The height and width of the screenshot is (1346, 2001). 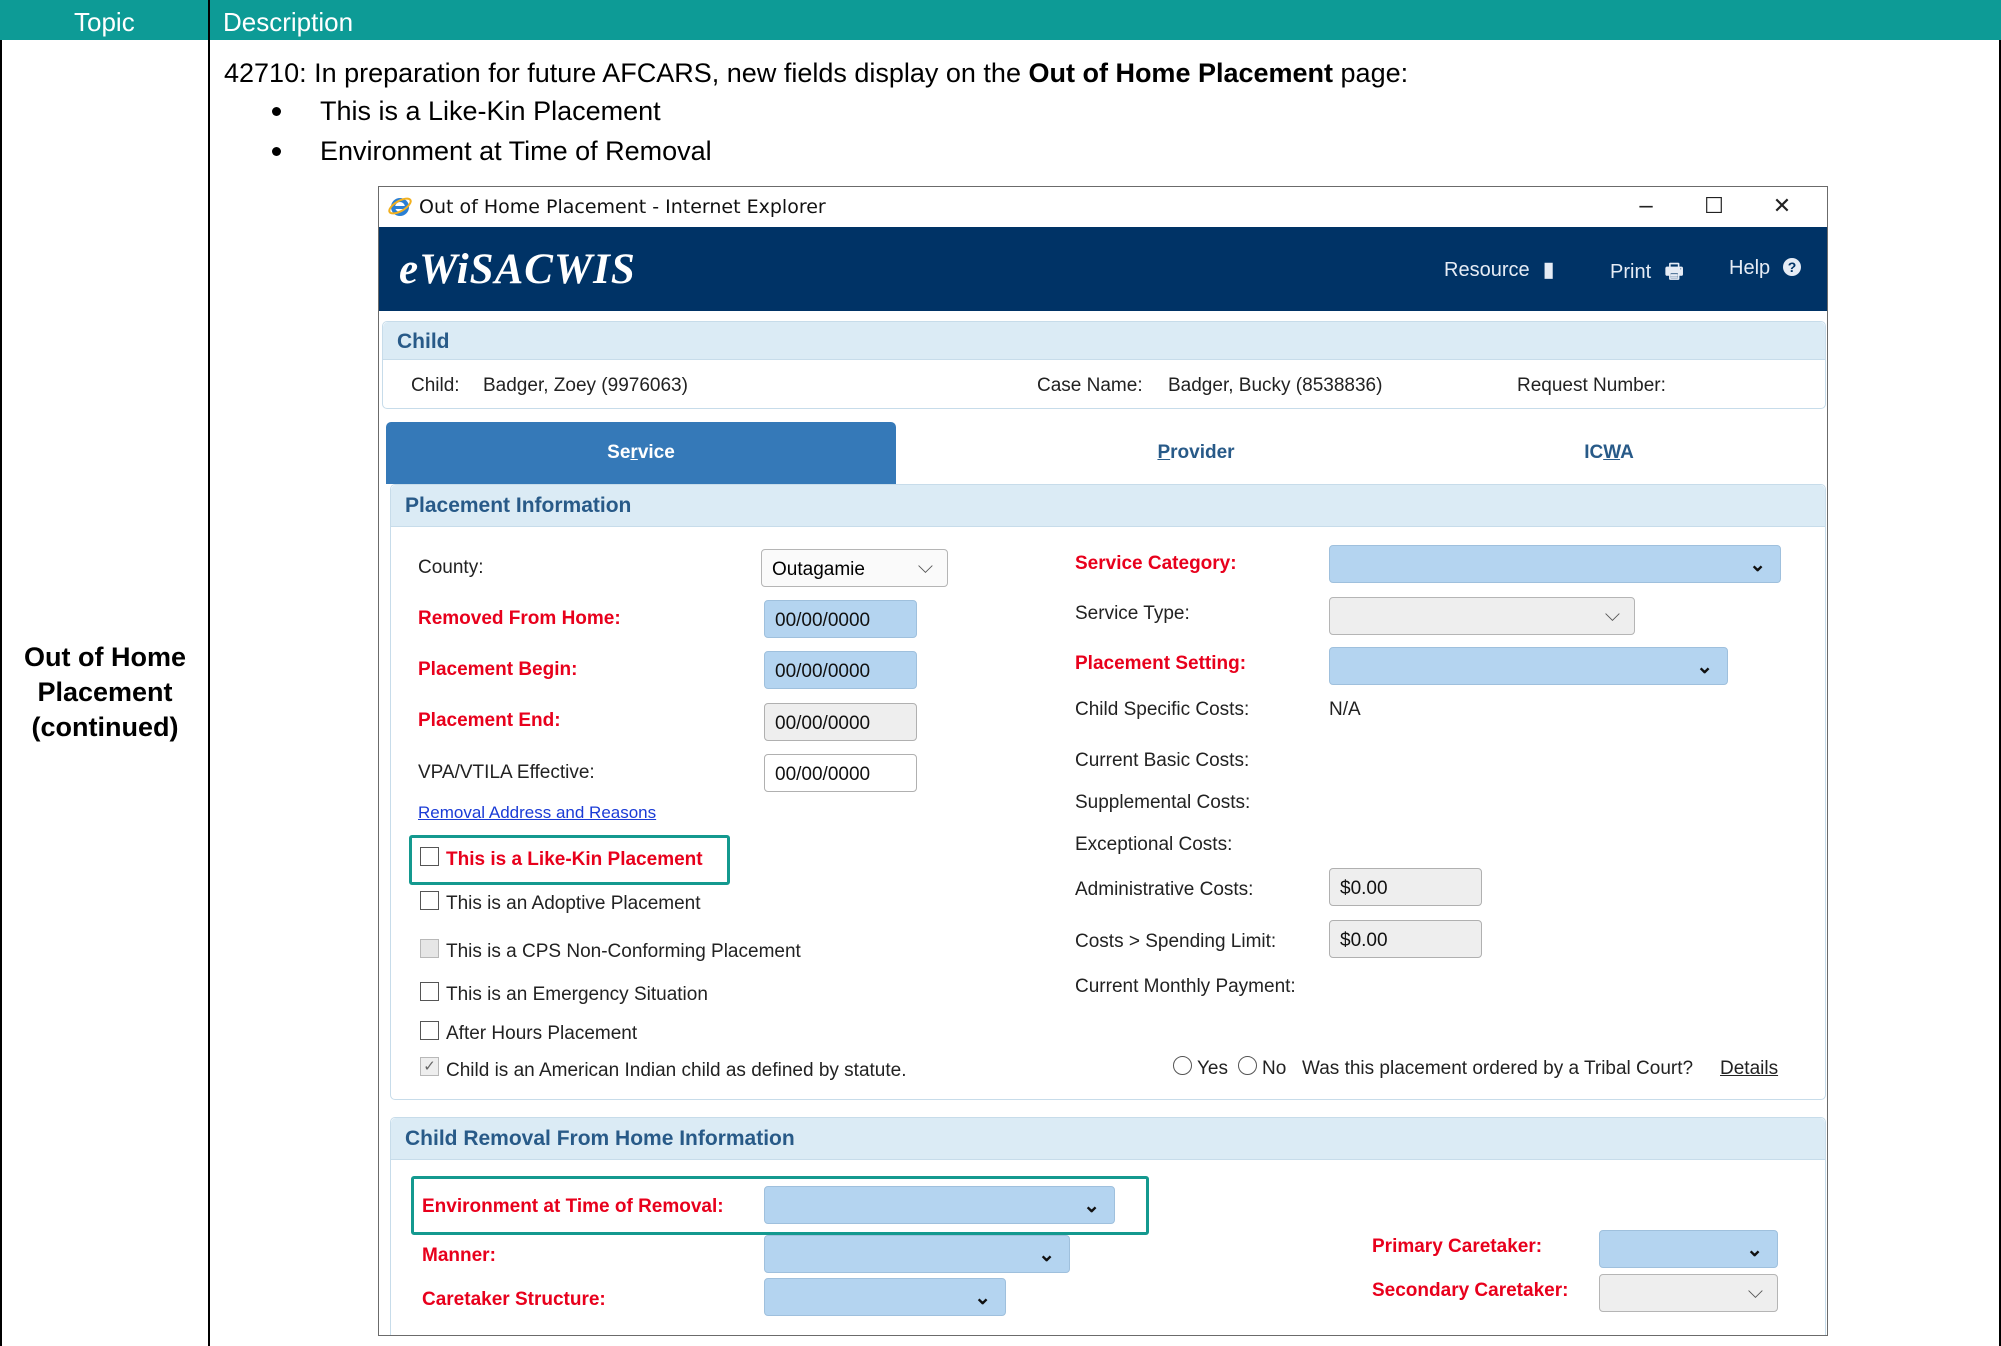 I want to click on details-link: Details, so click(x=1749, y=1069).